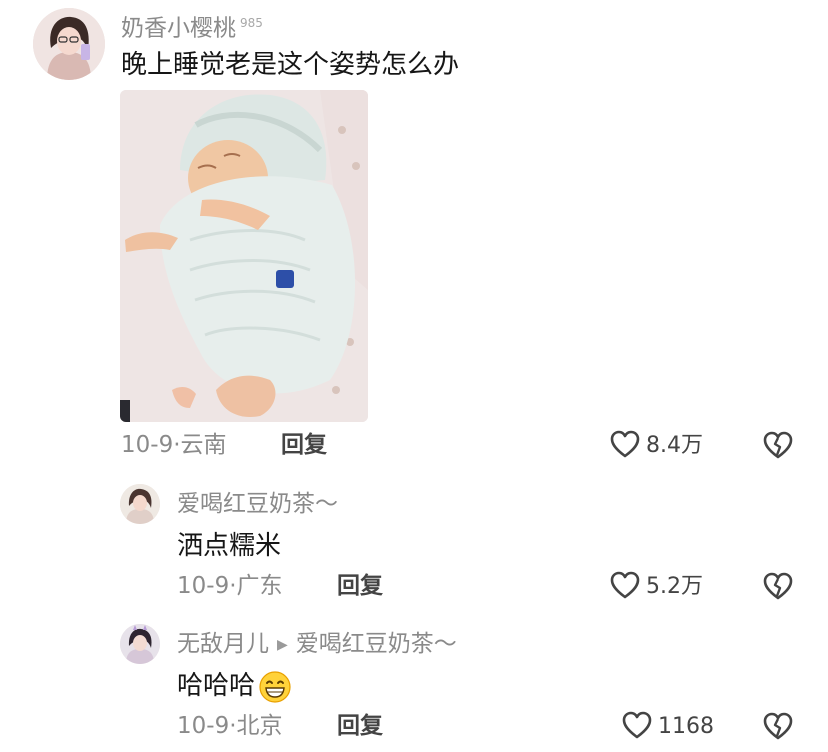 The width and height of the screenshot is (828, 752). Describe the element at coordinates (251, 23) in the screenshot. I see `level-badge: 985` at that location.